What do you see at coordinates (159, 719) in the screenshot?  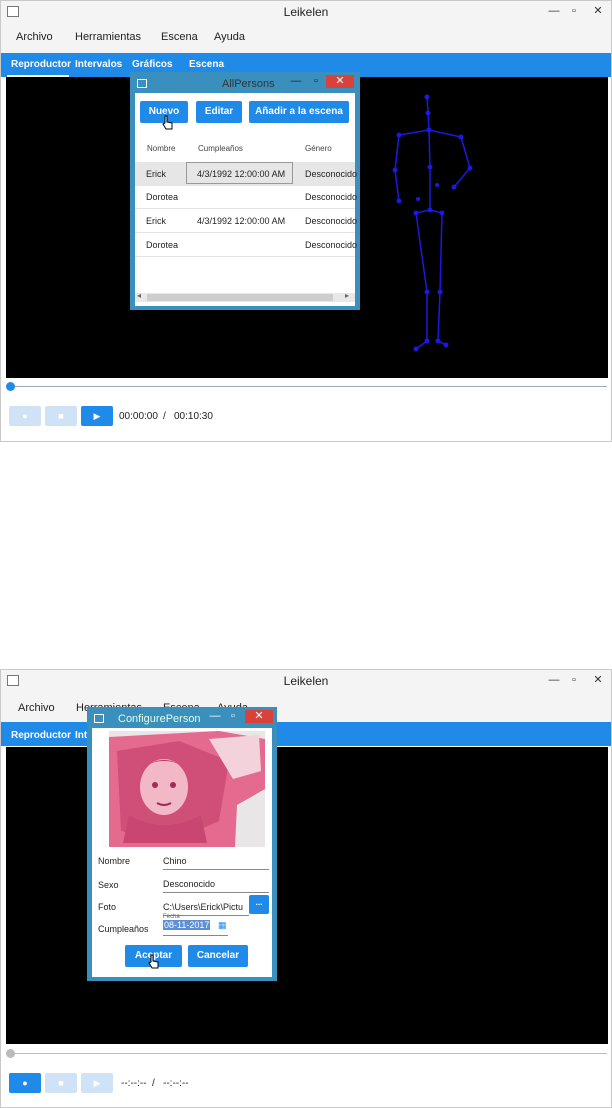 I see `dialog-title: ConfigurePerson` at bounding box center [159, 719].